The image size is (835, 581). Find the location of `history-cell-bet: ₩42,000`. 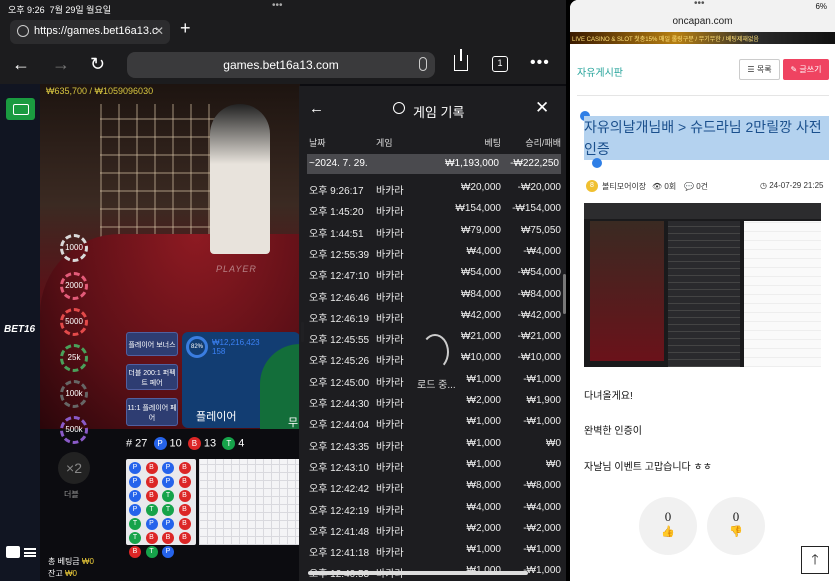

history-cell-bet: ₩42,000 is located at coordinates (480, 315).